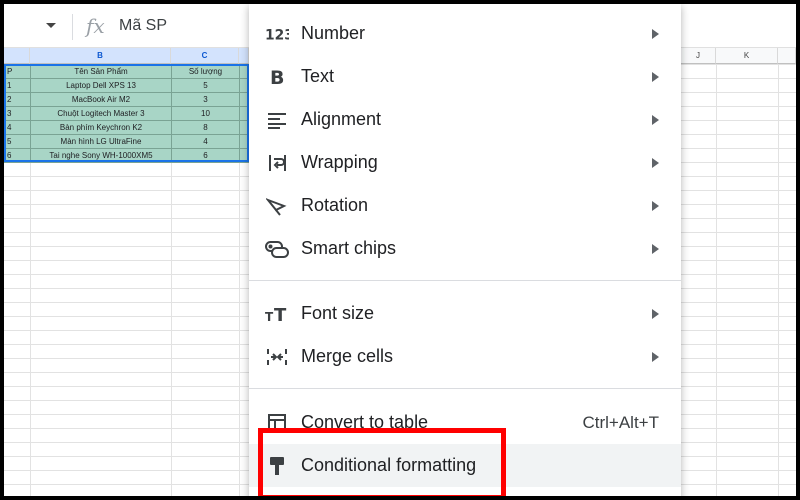 The width and height of the screenshot is (800, 500). I want to click on name-box-dropdown-icon, so click(51, 25).